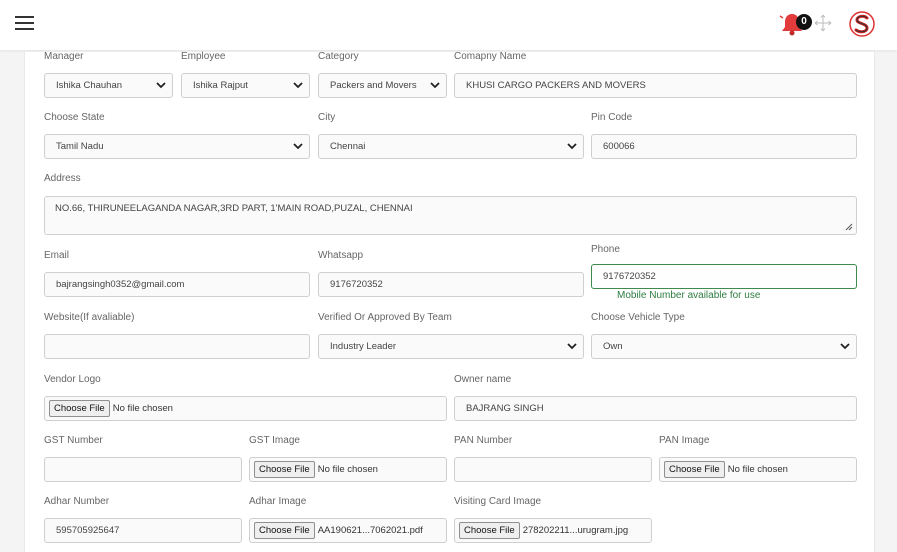 This screenshot has width=897, height=552. What do you see at coordinates (612, 117) in the screenshot?
I see `pincode-label: Pin Code` at bounding box center [612, 117].